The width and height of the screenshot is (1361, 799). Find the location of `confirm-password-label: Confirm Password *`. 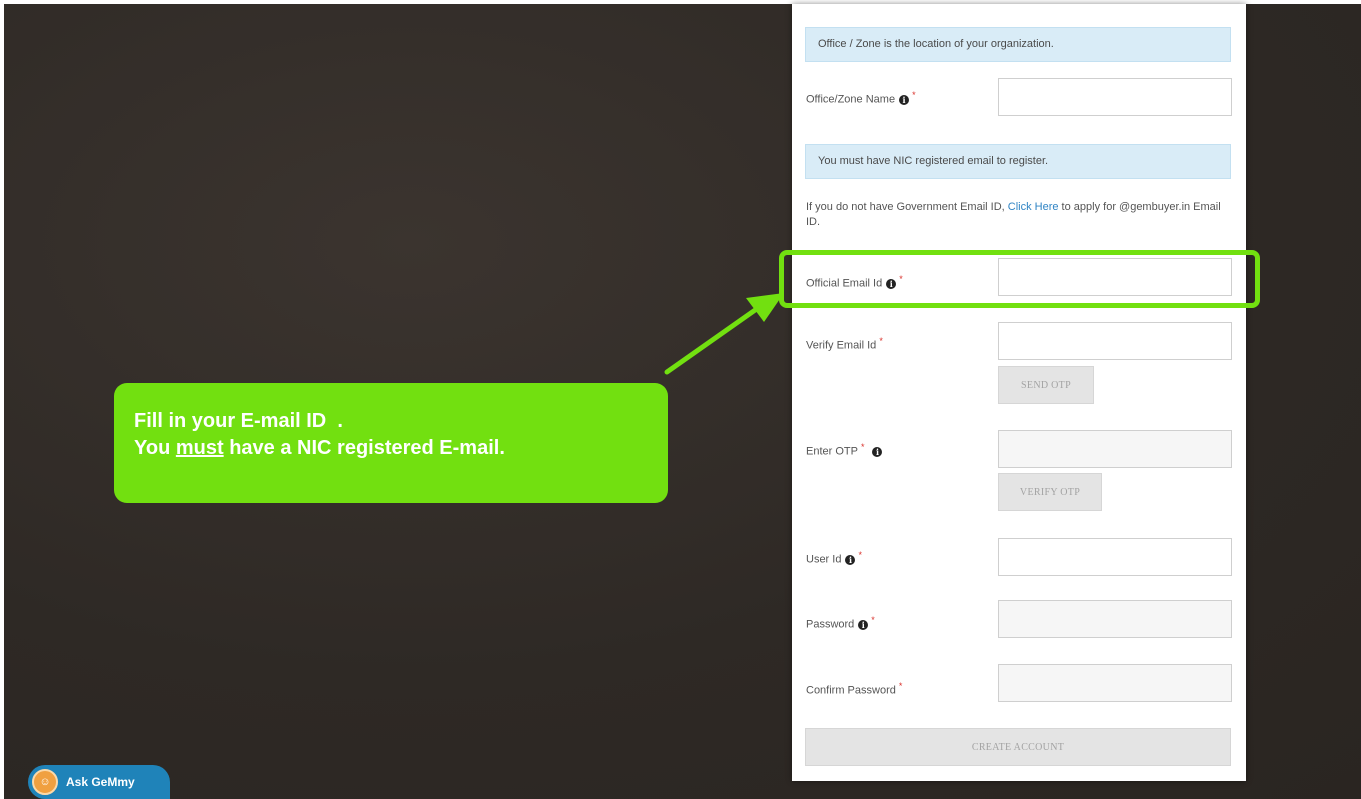

confirm-password-label: Confirm Password * is located at coordinates (854, 689).